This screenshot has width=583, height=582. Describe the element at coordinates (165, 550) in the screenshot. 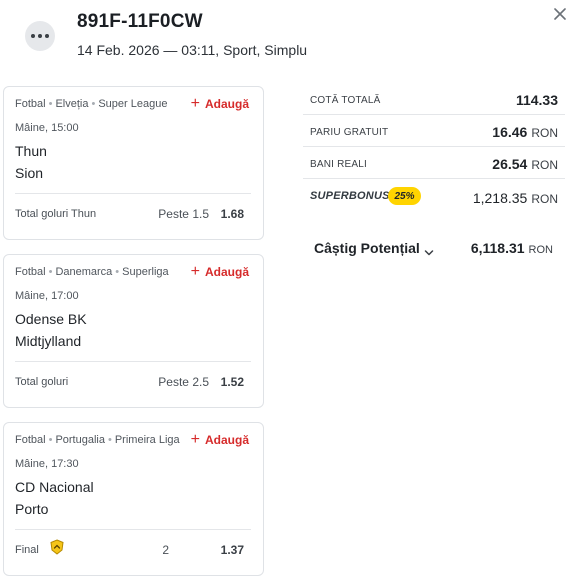

I see `bet-pick: 2` at that location.